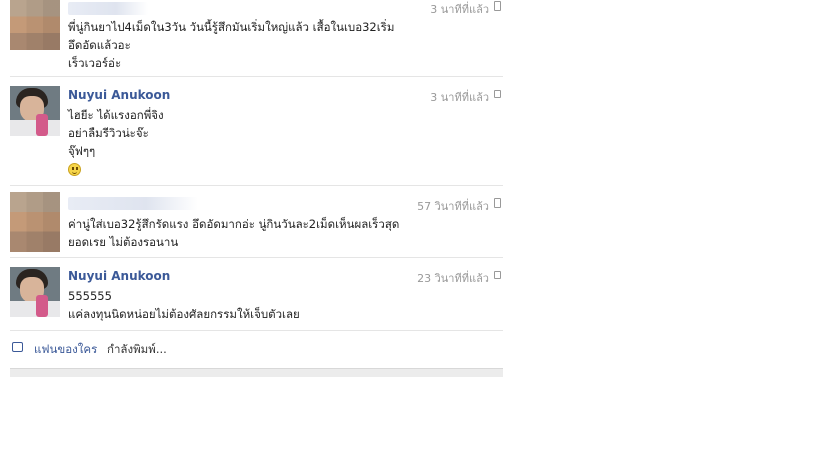 Image resolution: width=819 pixels, height=460 pixels. I want to click on message-line: อย่าลืมรีวิวน่ะจ๊ะ, so click(108, 133).